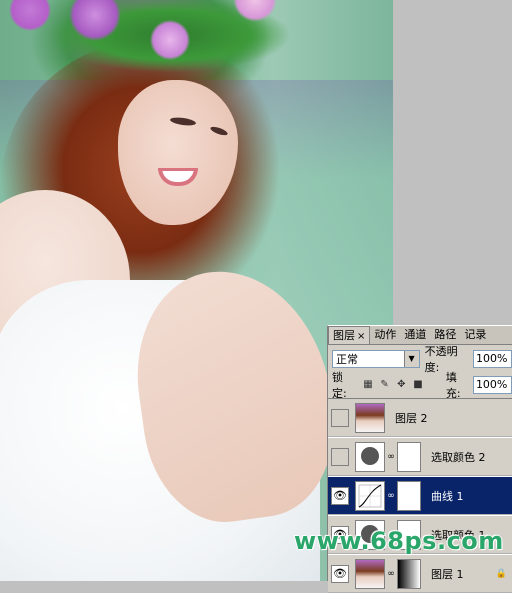 This screenshot has height=593, width=512. What do you see at coordinates (344, 335) in the screenshot?
I see `tab-label: 图层` at bounding box center [344, 335].